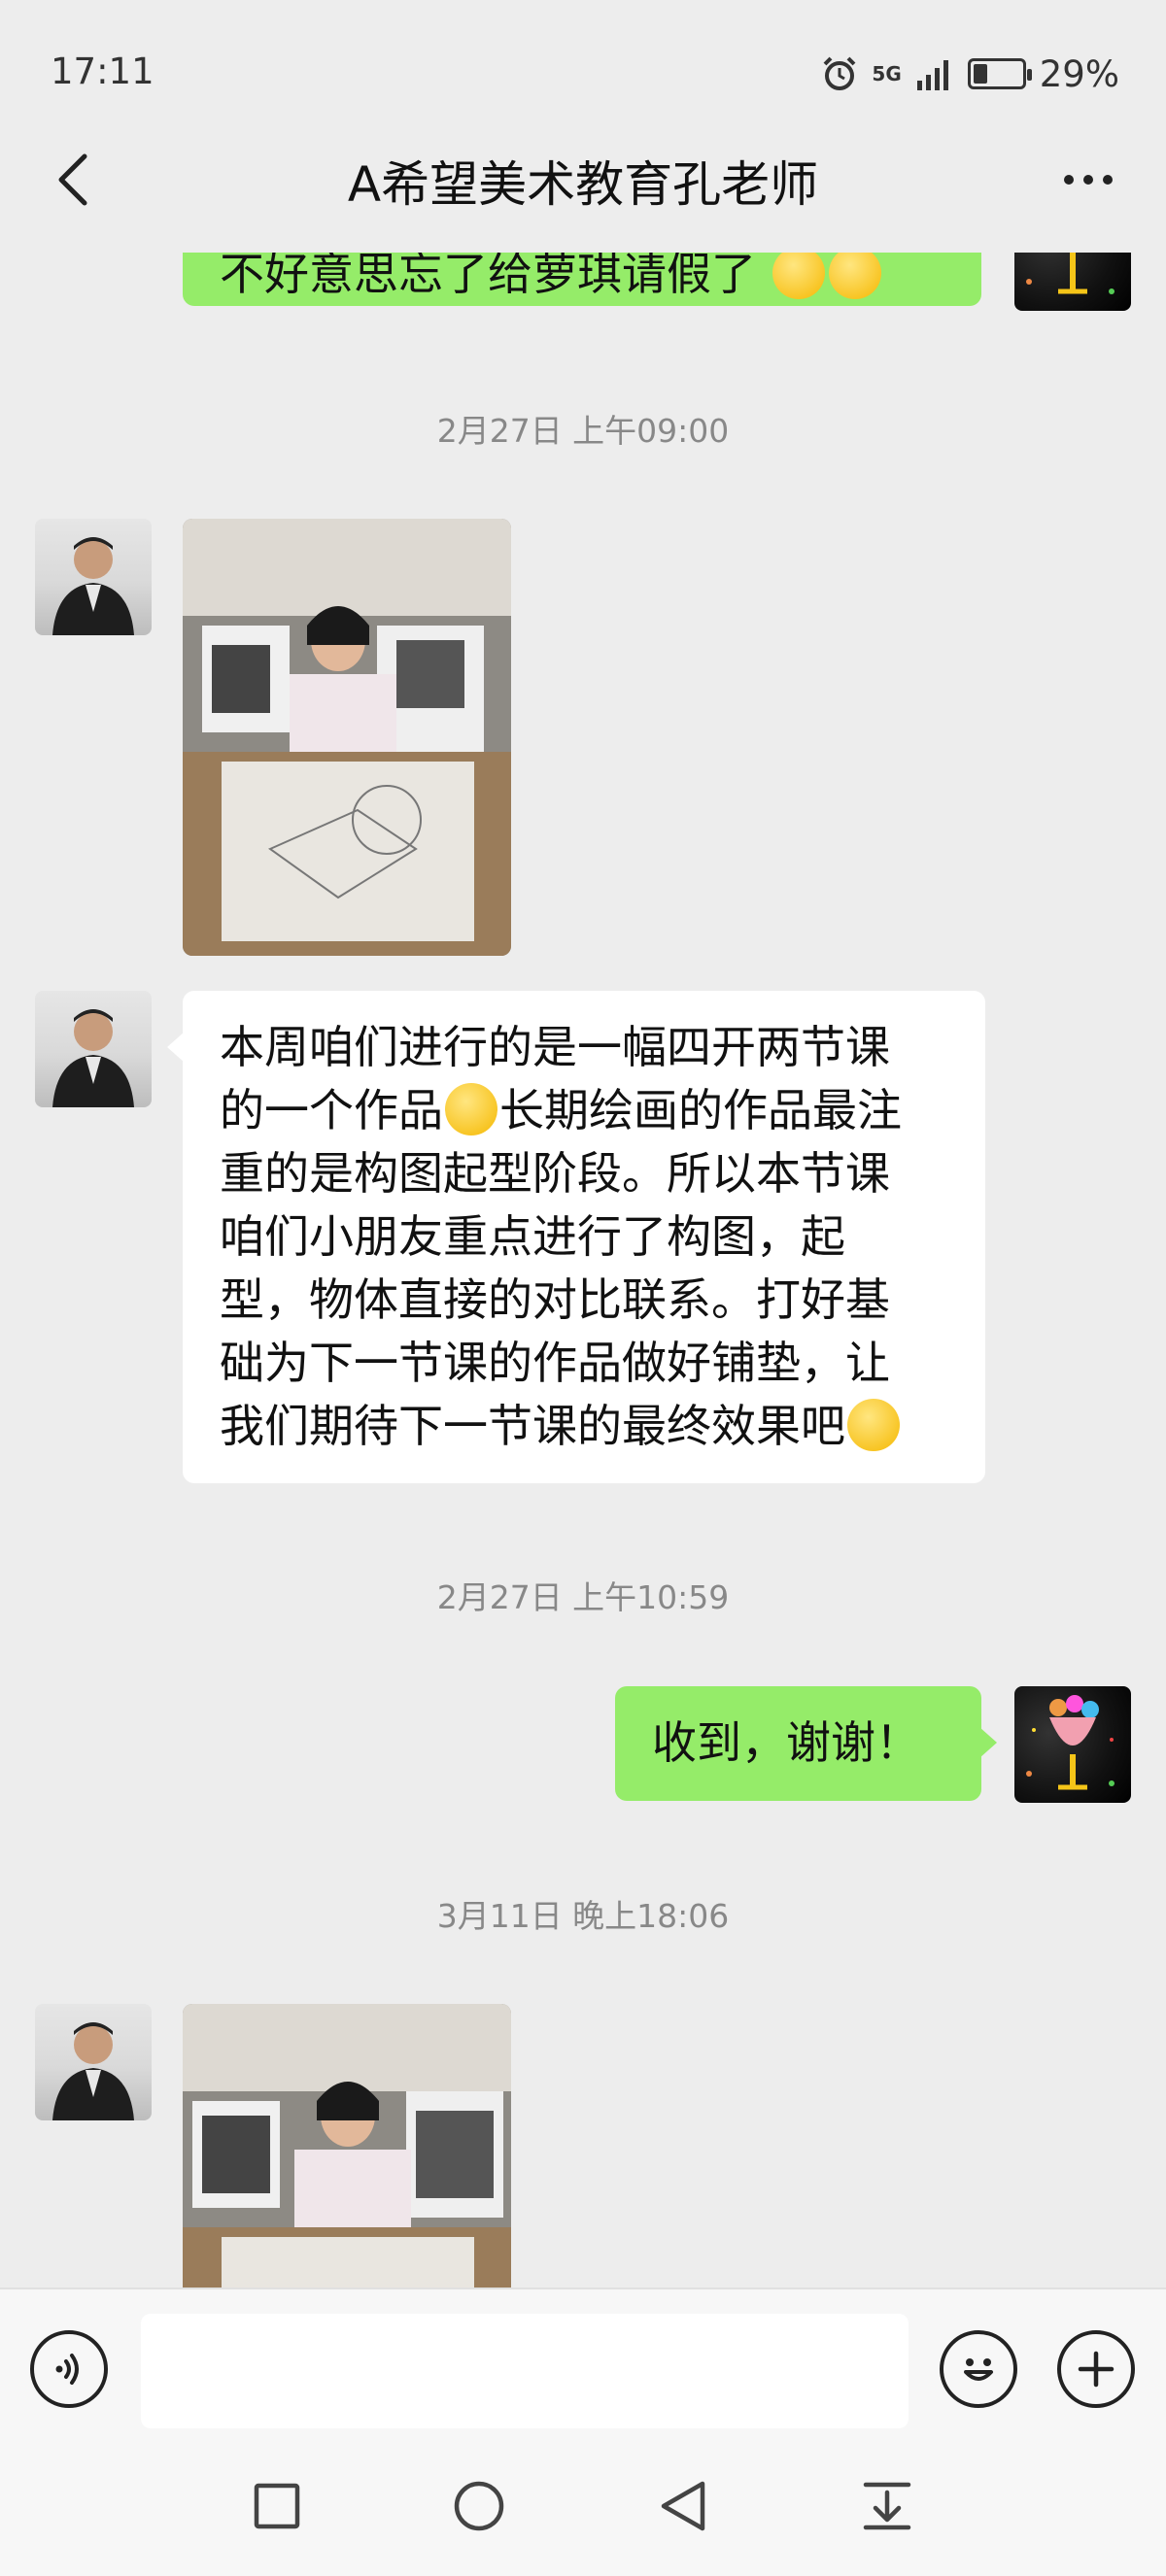  Describe the element at coordinates (488, 276) in the screenshot. I see `message-text: 不好意思忘了给萝琪请假了` at that location.